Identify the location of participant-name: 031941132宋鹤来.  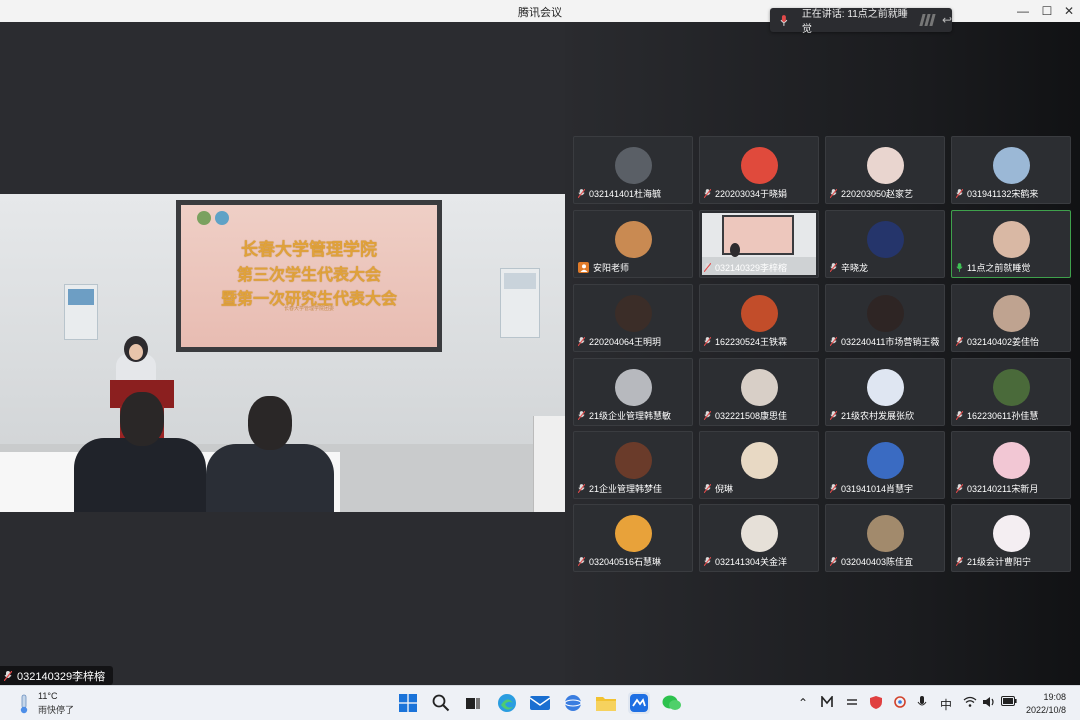
(1003, 194).